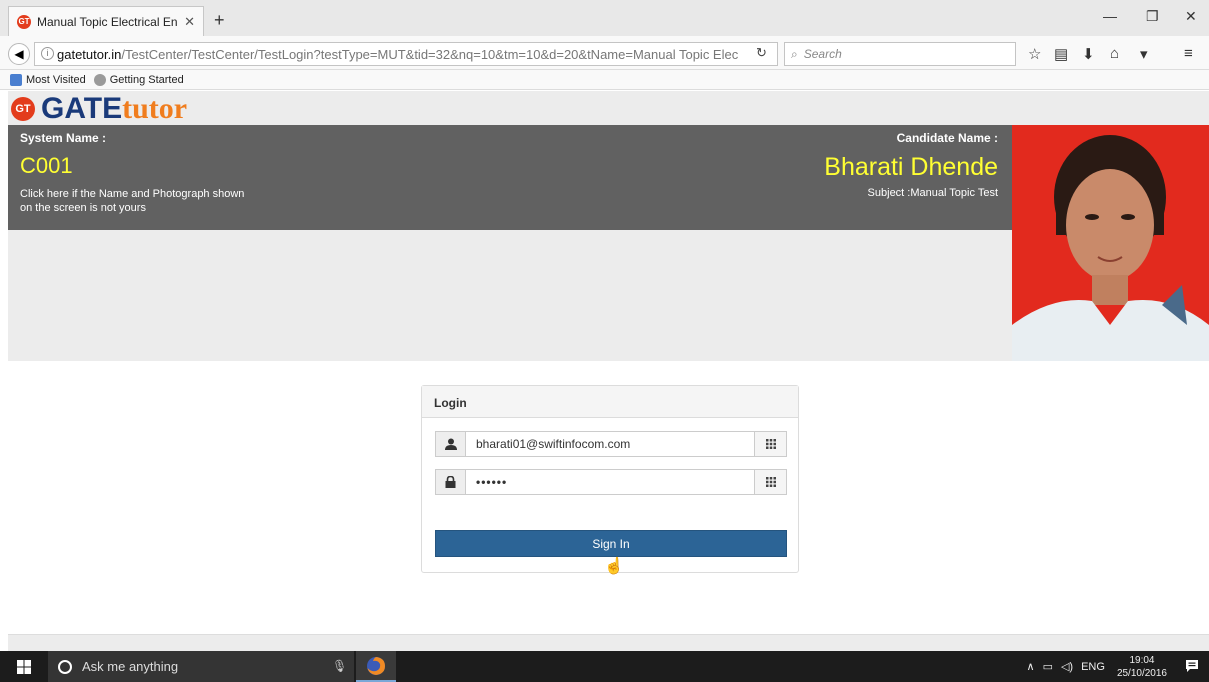  What do you see at coordinates (1048, 666) in the screenshot?
I see `network-icon: ▭` at bounding box center [1048, 666].